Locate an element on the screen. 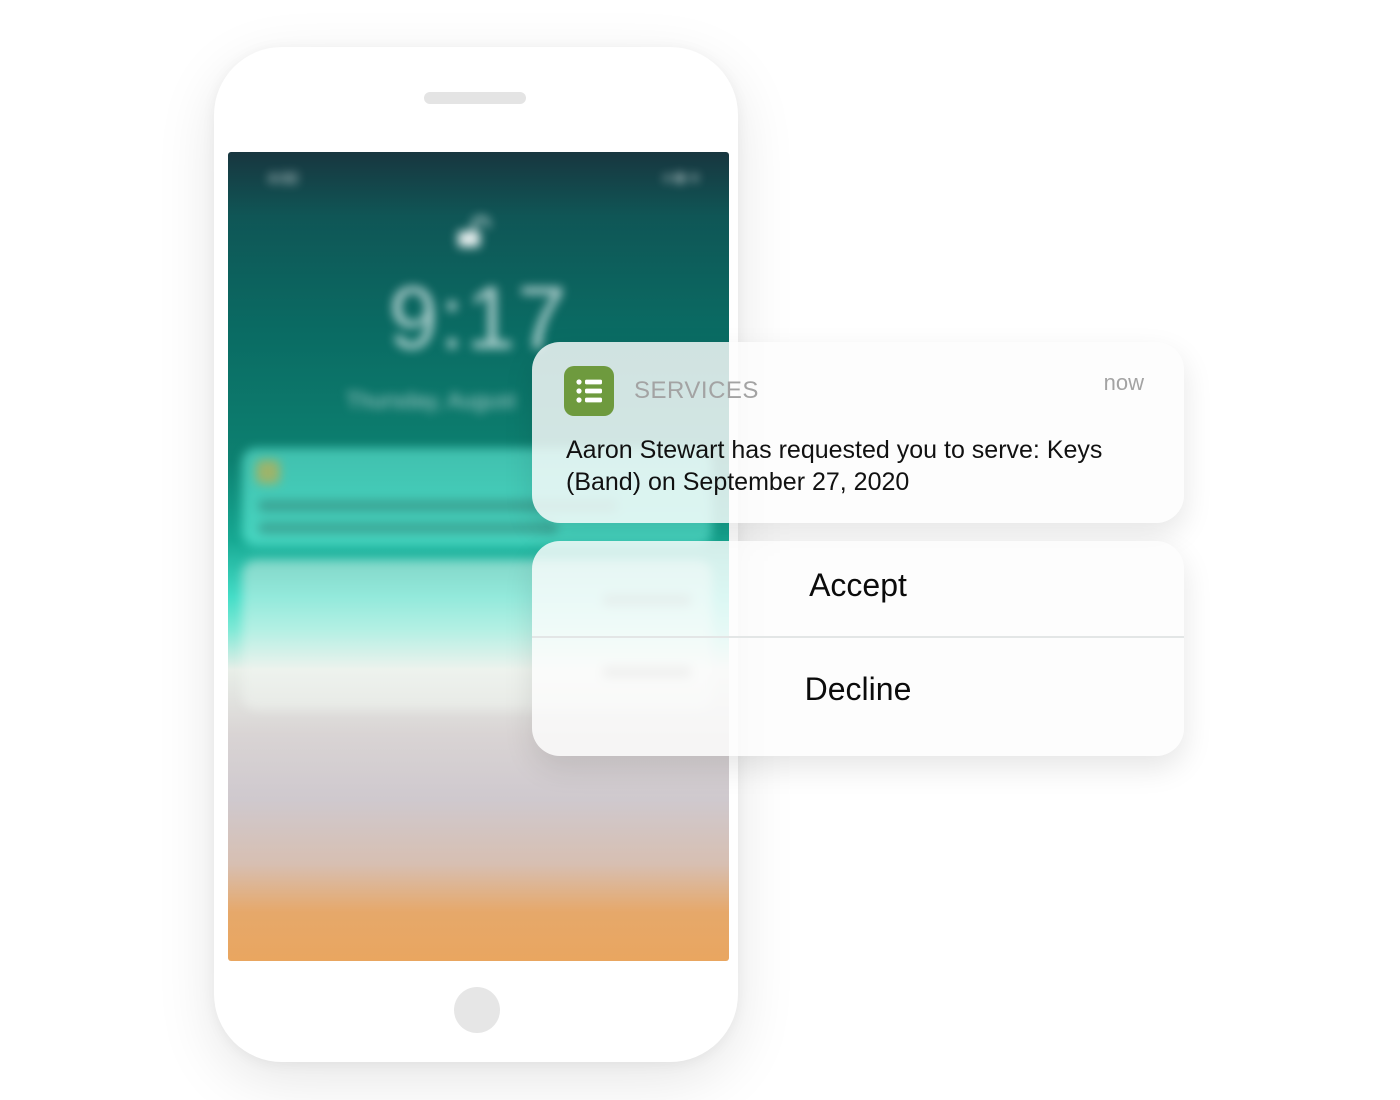 The width and height of the screenshot is (1400, 1100). background-app-icon is located at coordinates (268, 472).